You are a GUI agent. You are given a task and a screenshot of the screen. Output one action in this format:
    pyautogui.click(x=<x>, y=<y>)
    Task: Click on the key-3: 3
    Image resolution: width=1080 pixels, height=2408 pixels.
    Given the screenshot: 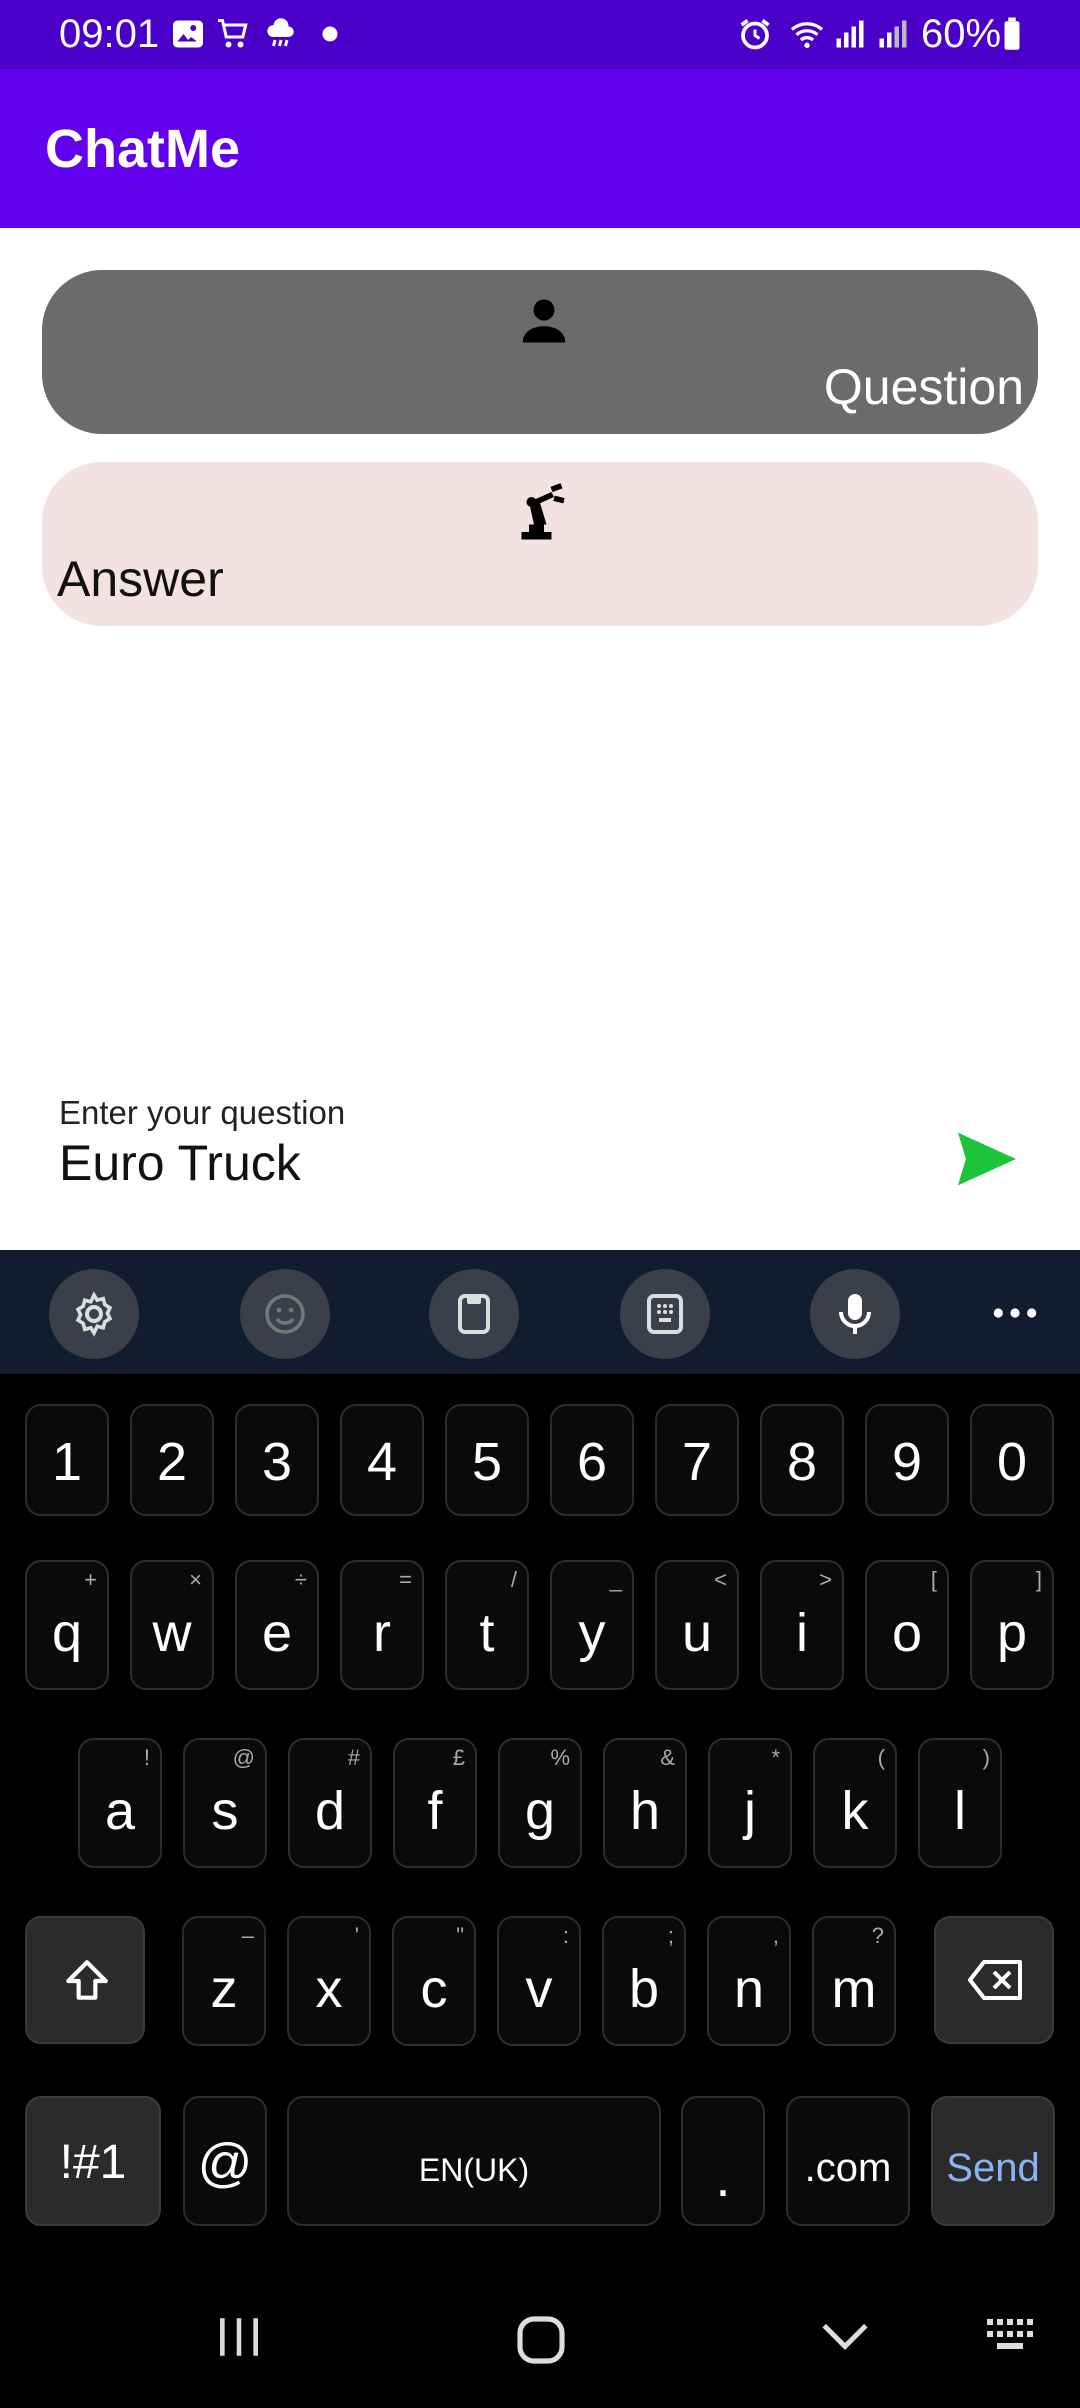 What is the action you would take?
    pyautogui.click(x=277, y=1460)
    